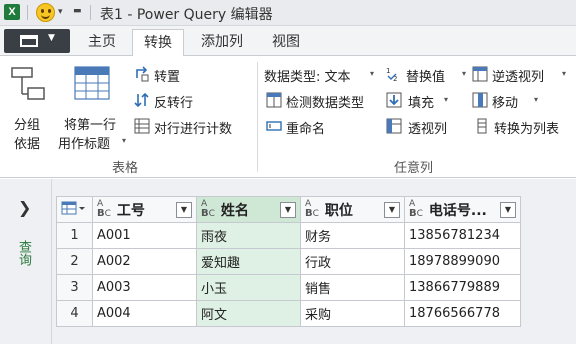 The width and height of the screenshot is (576, 344). I want to click on cell-position: 行政, so click(352, 261).